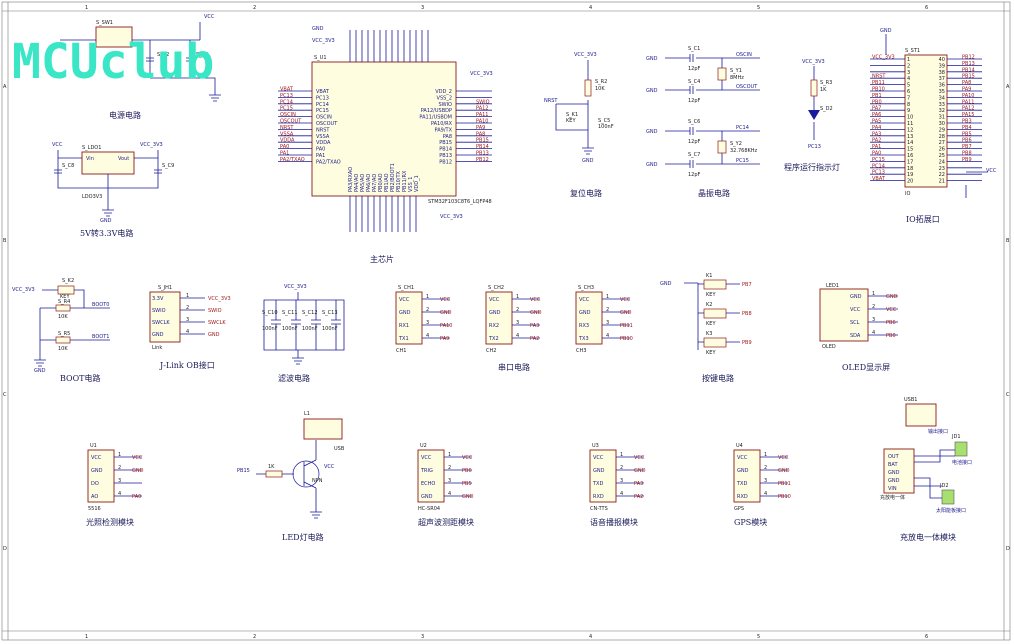 The image size is (1014, 644). I want to click on mcu-left-net-VDDA: VDDA, so click(287, 141).